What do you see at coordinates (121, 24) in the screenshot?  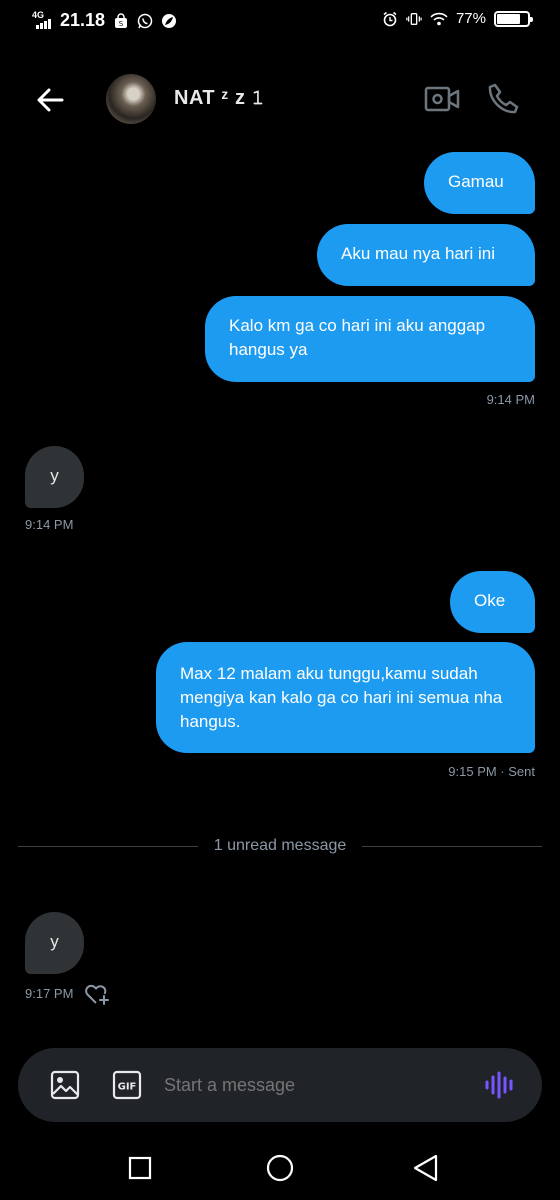 I see `svg-text: S` at bounding box center [121, 24].